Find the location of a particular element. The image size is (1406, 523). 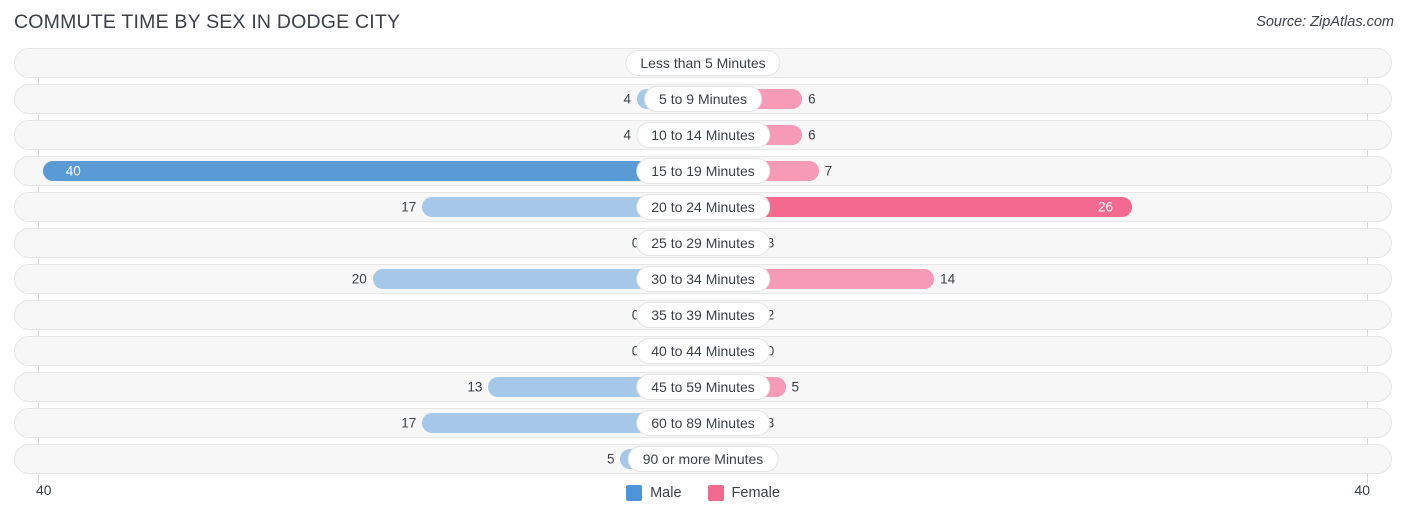

bar-male is located at coordinates (372, 171).